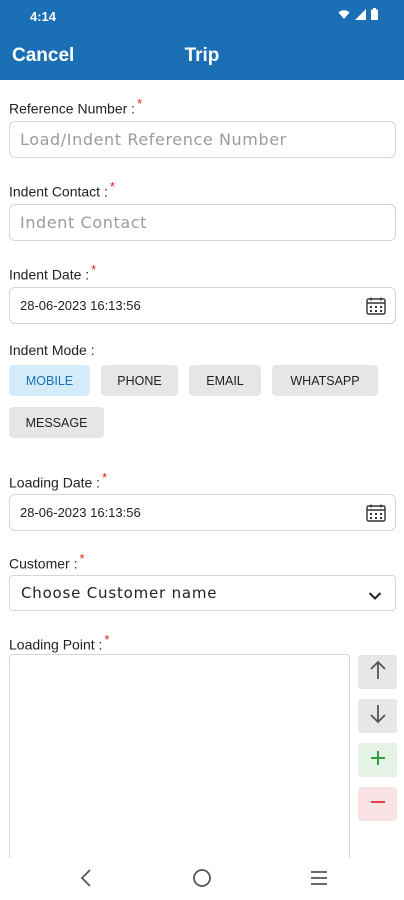 The height and width of the screenshot is (900, 404). I want to click on minus-icon, so click(378, 804).